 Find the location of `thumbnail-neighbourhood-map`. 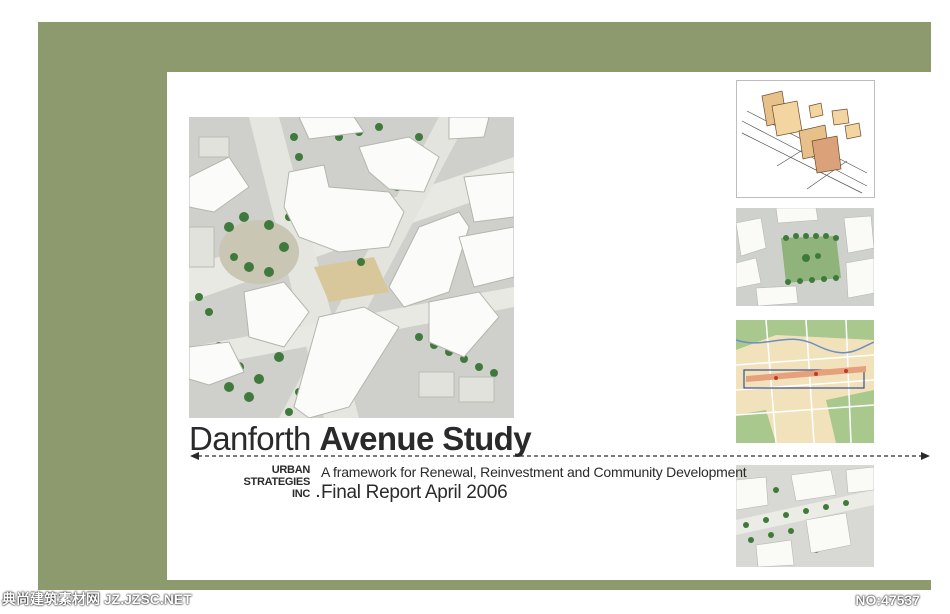

thumbnail-neighbourhood-map is located at coordinates (805, 381).